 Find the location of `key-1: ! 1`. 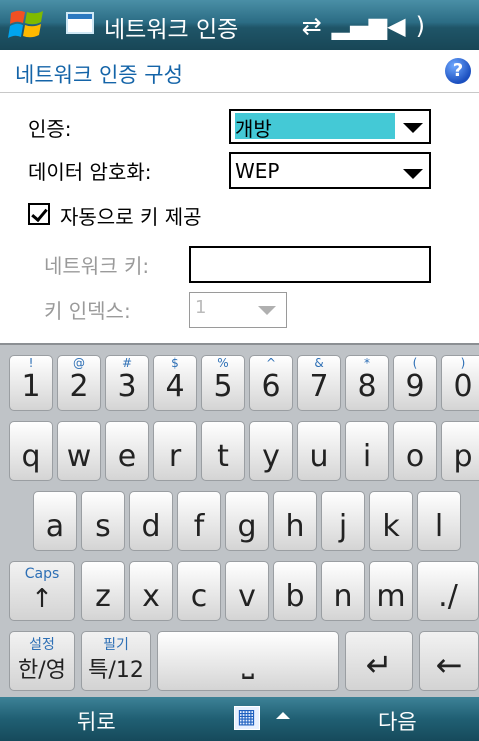

key-1: ! 1 is located at coordinates (31, 383).